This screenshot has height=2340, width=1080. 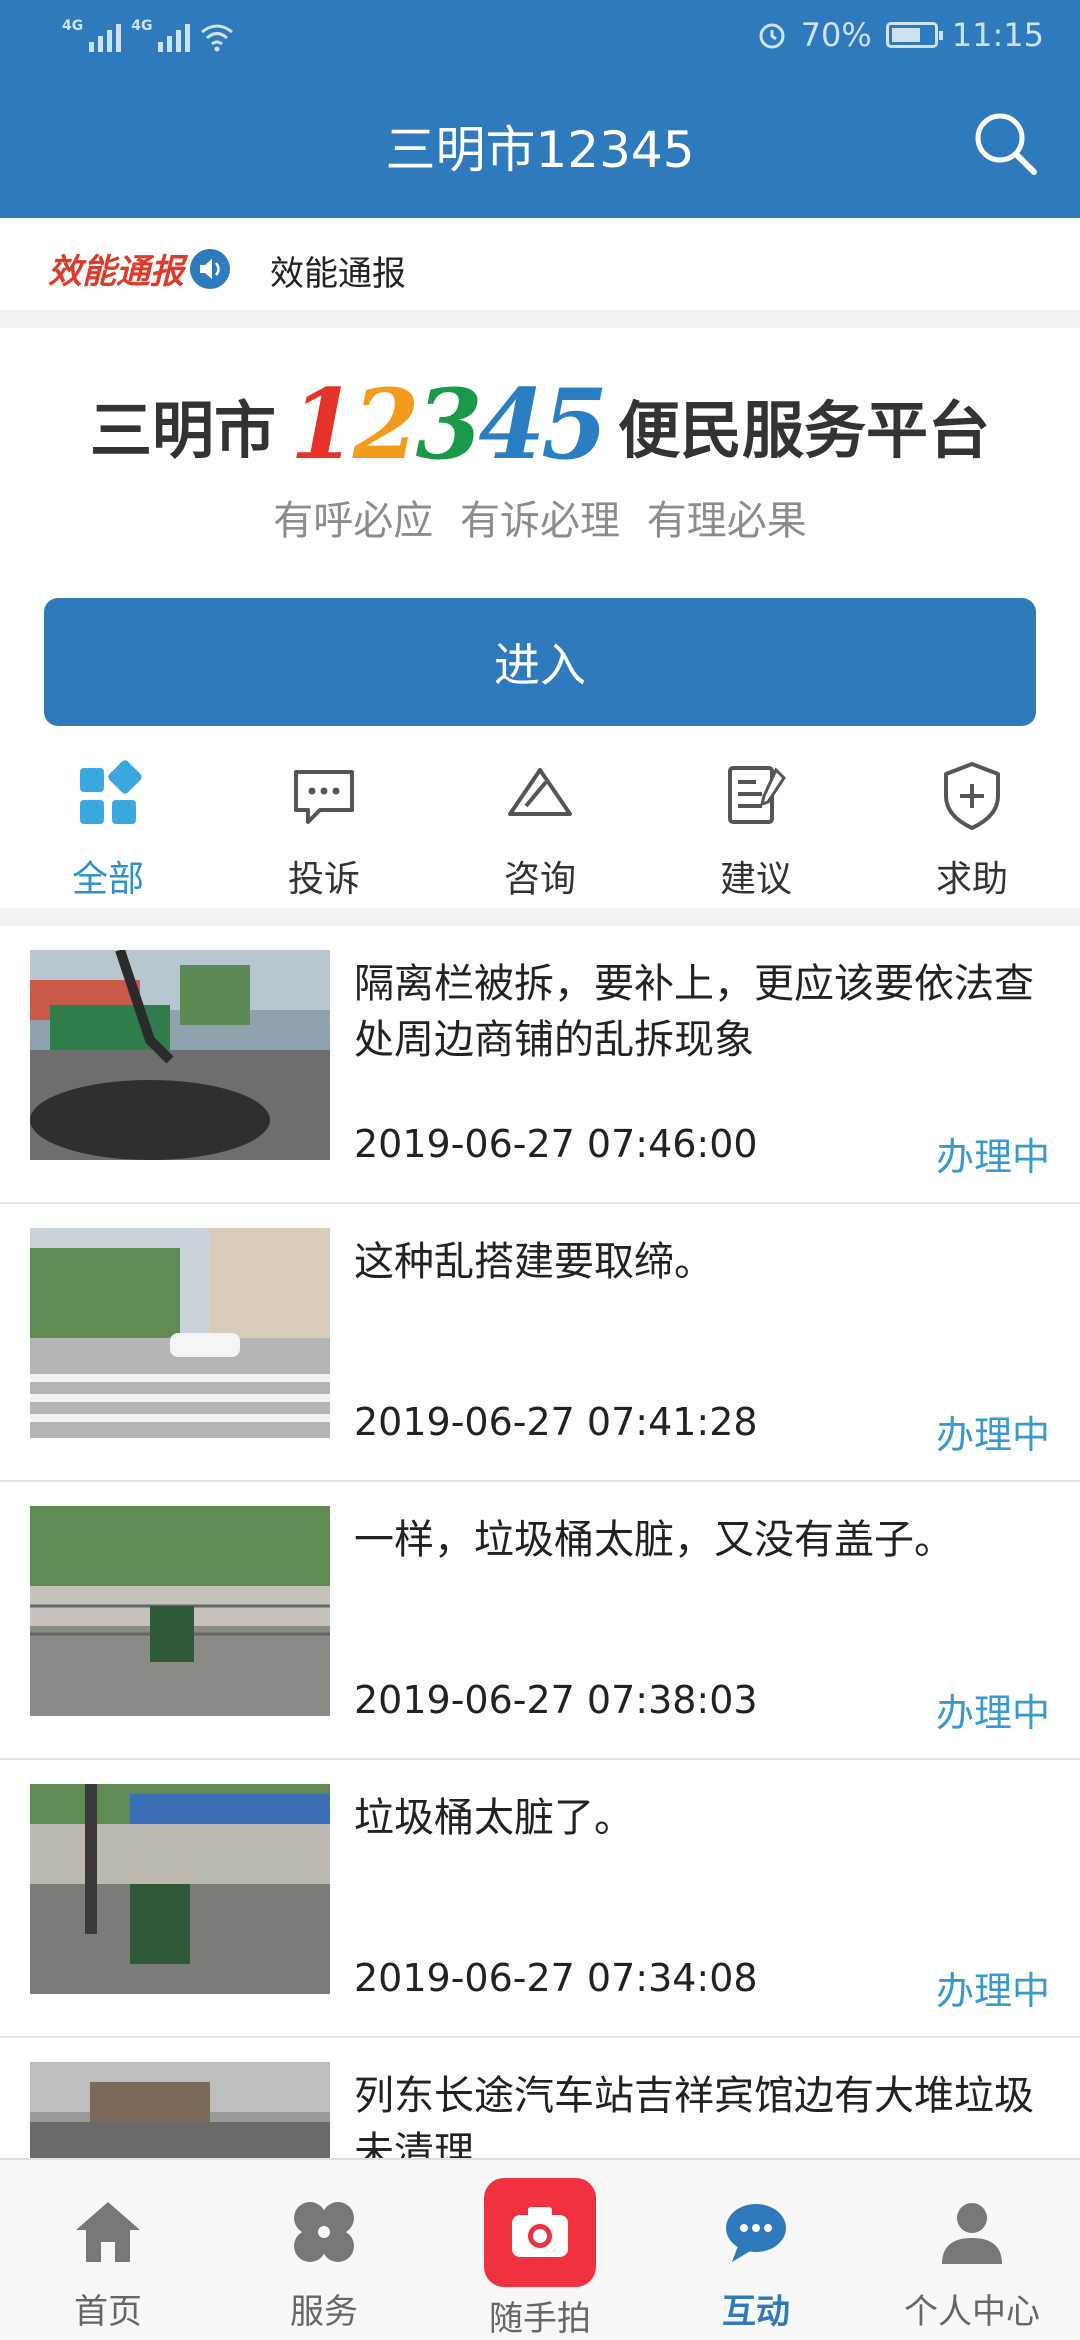 I want to click on tab-services: 服务, so click(x=324, y=2250).